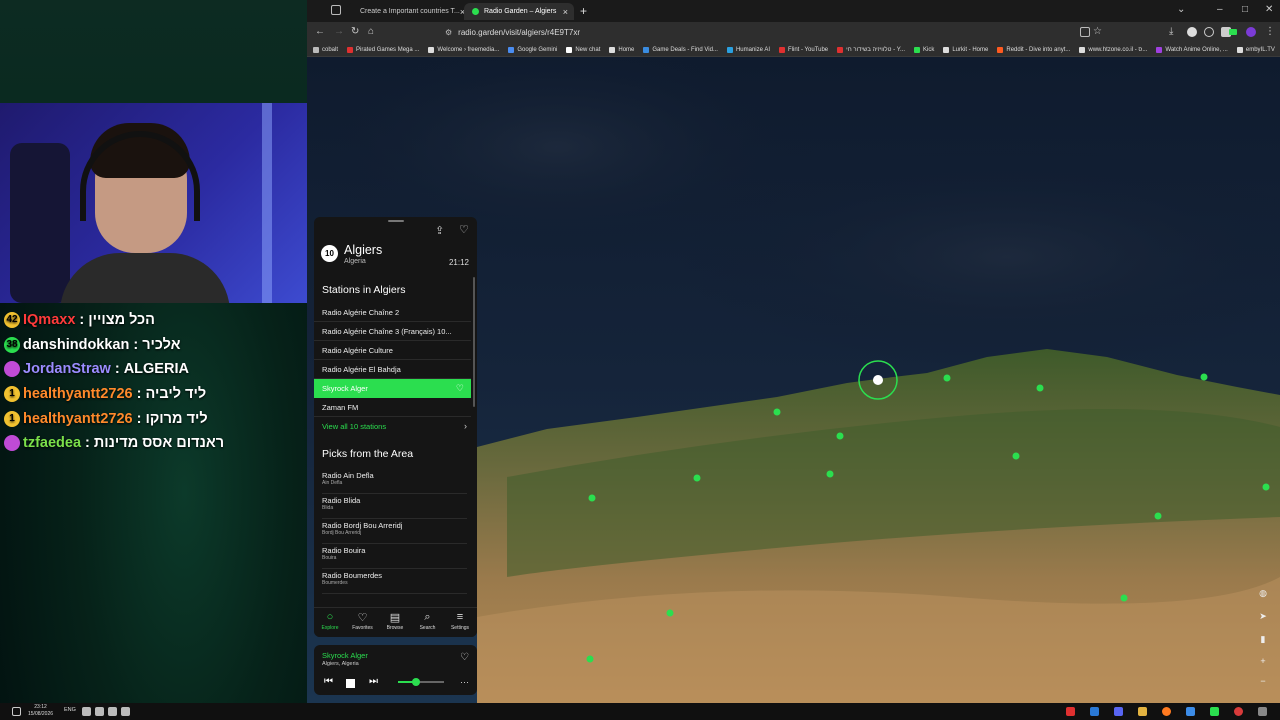 The image size is (1280, 720). Describe the element at coordinates (803, 49) in the screenshot. I see `bookmark-item: Flint - YouTube` at that location.